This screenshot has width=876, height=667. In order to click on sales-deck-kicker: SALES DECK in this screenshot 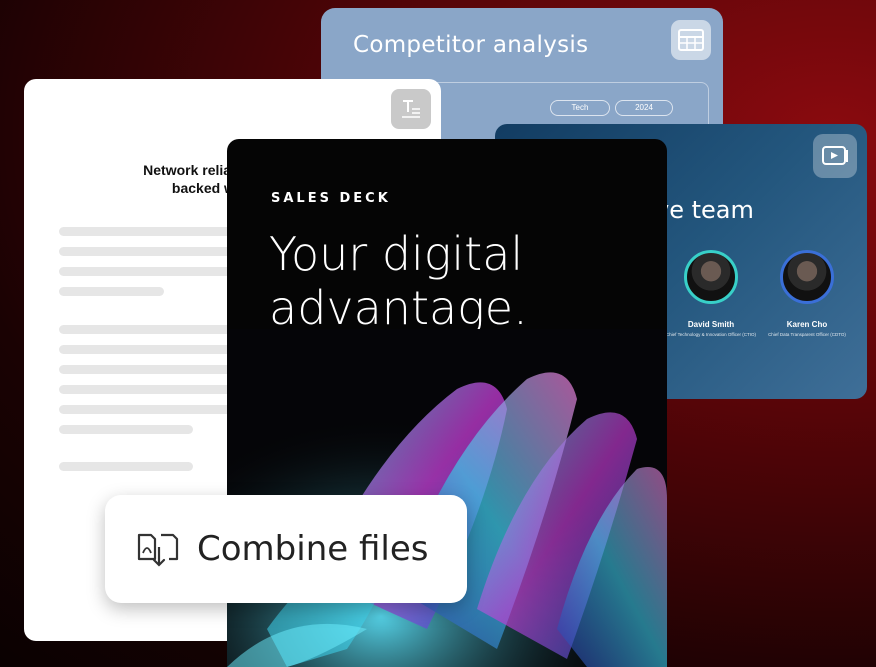, I will do `click(331, 198)`.